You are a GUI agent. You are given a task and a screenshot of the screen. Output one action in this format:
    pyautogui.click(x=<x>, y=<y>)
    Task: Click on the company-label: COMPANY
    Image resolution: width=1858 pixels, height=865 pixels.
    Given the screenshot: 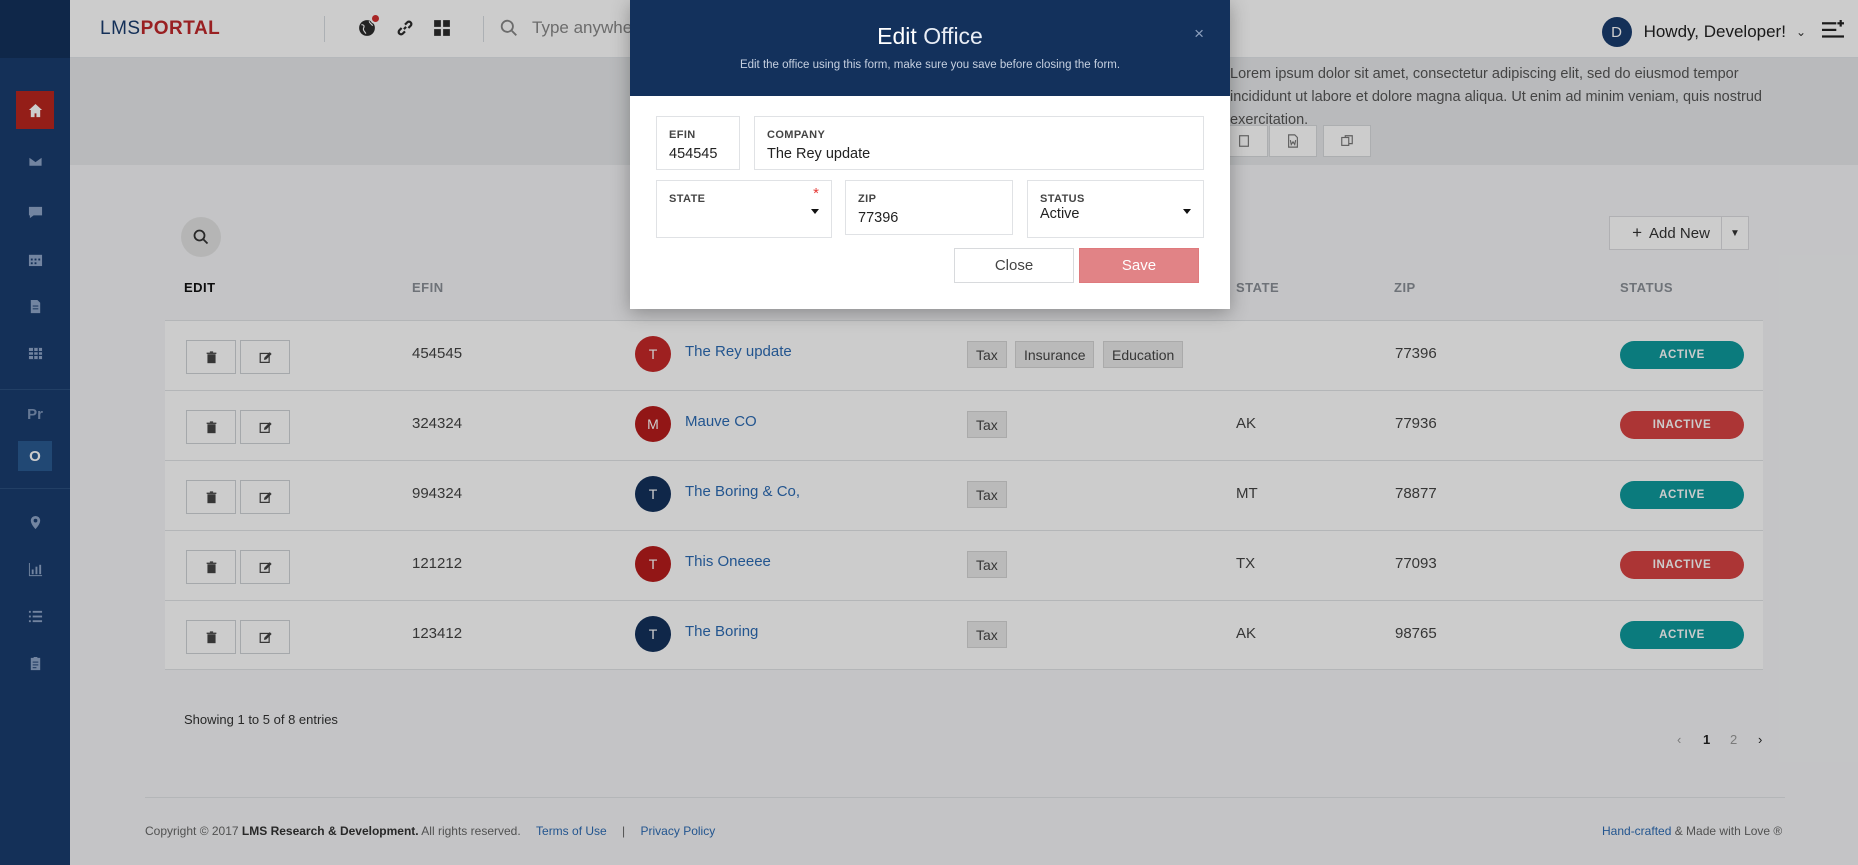 What is the action you would take?
    pyautogui.click(x=796, y=135)
    